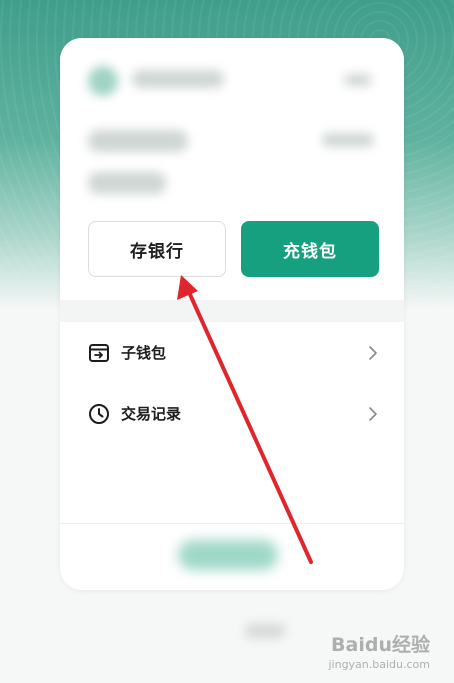 This screenshot has width=454, height=683. What do you see at coordinates (157, 251) in the screenshot?
I see `deposit-to-bank-label: 存银行` at bounding box center [157, 251].